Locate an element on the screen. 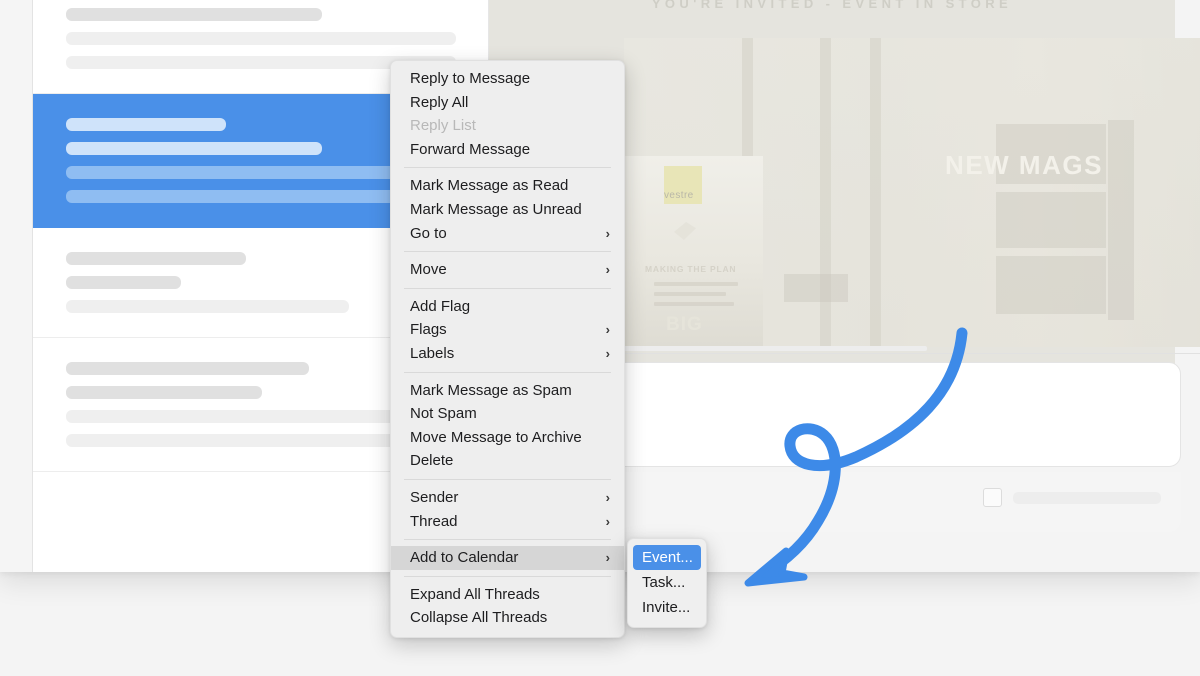 This screenshot has height=676, width=1200. magazine-poster: vestre MAKING THE PLAN BIG is located at coordinates (693, 251).